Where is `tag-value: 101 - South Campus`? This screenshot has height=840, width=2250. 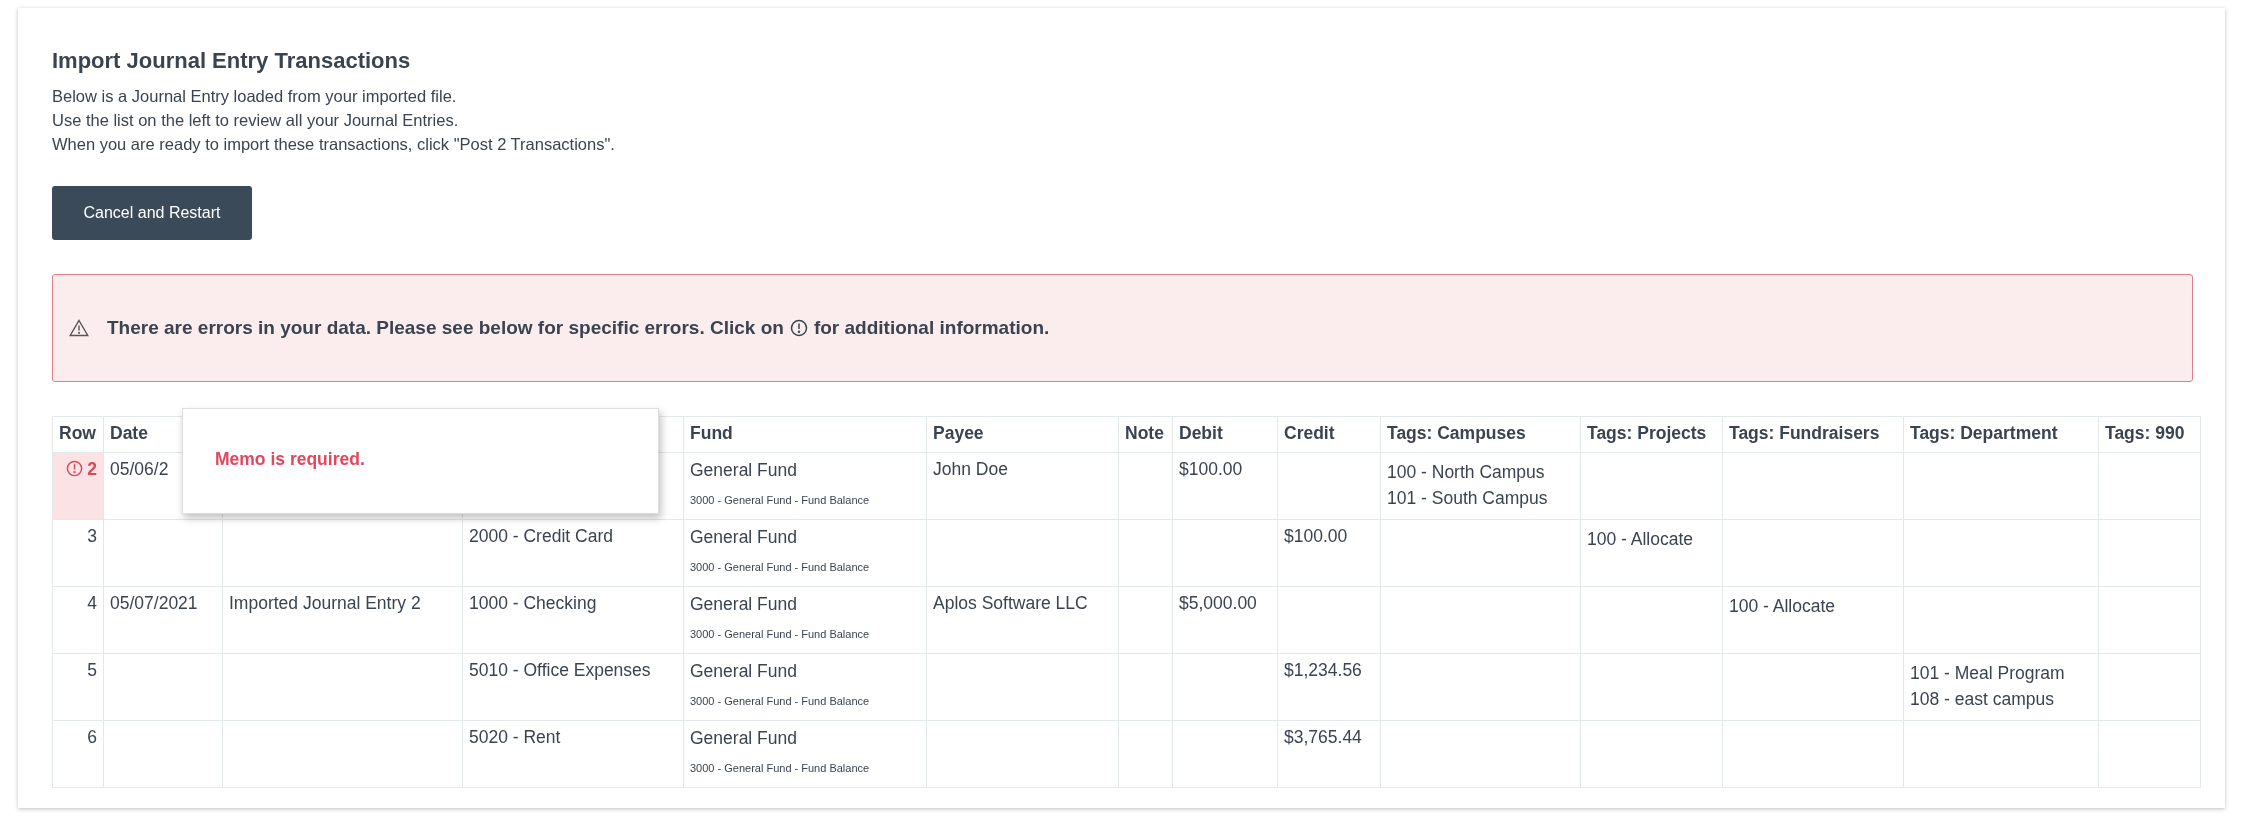
tag-value: 101 - South Campus is located at coordinates (1467, 498).